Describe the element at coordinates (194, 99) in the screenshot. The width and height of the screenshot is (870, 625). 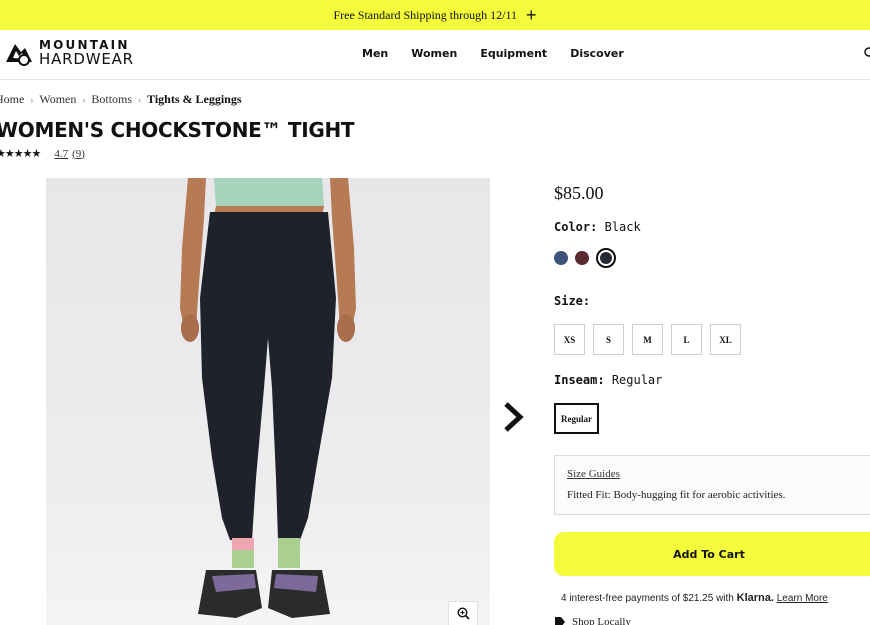
I see `breadcrumb-current: Tights & Leggings` at that location.